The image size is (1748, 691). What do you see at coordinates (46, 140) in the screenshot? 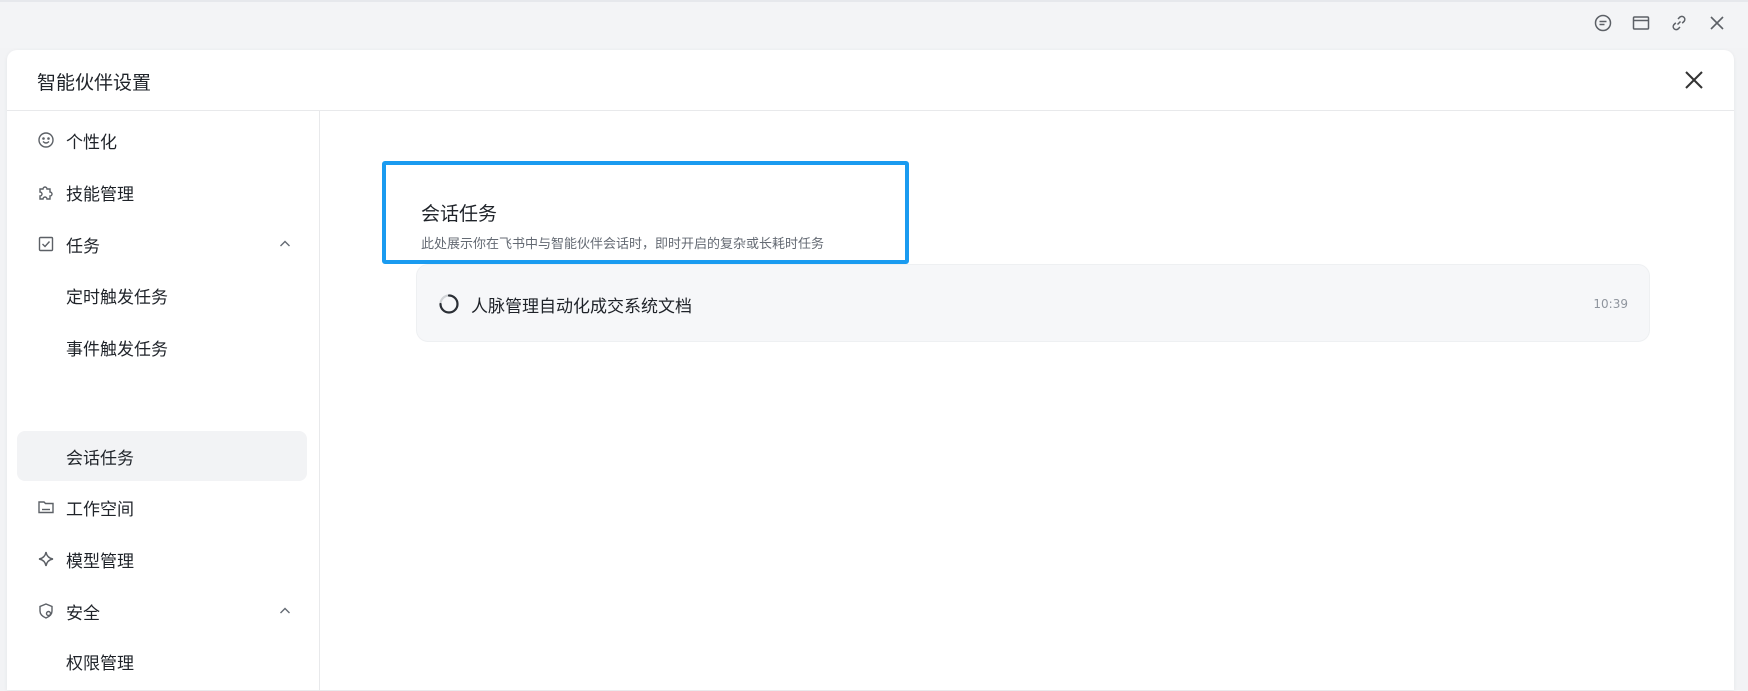
I see `smiley-icon` at bounding box center [46, 140].